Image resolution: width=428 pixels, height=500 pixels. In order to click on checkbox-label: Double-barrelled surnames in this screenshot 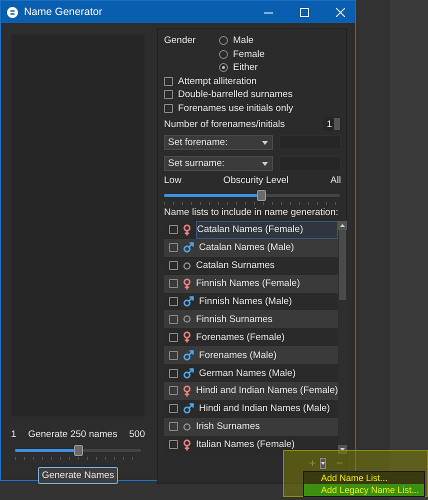, I will do `click(235, 94)`.